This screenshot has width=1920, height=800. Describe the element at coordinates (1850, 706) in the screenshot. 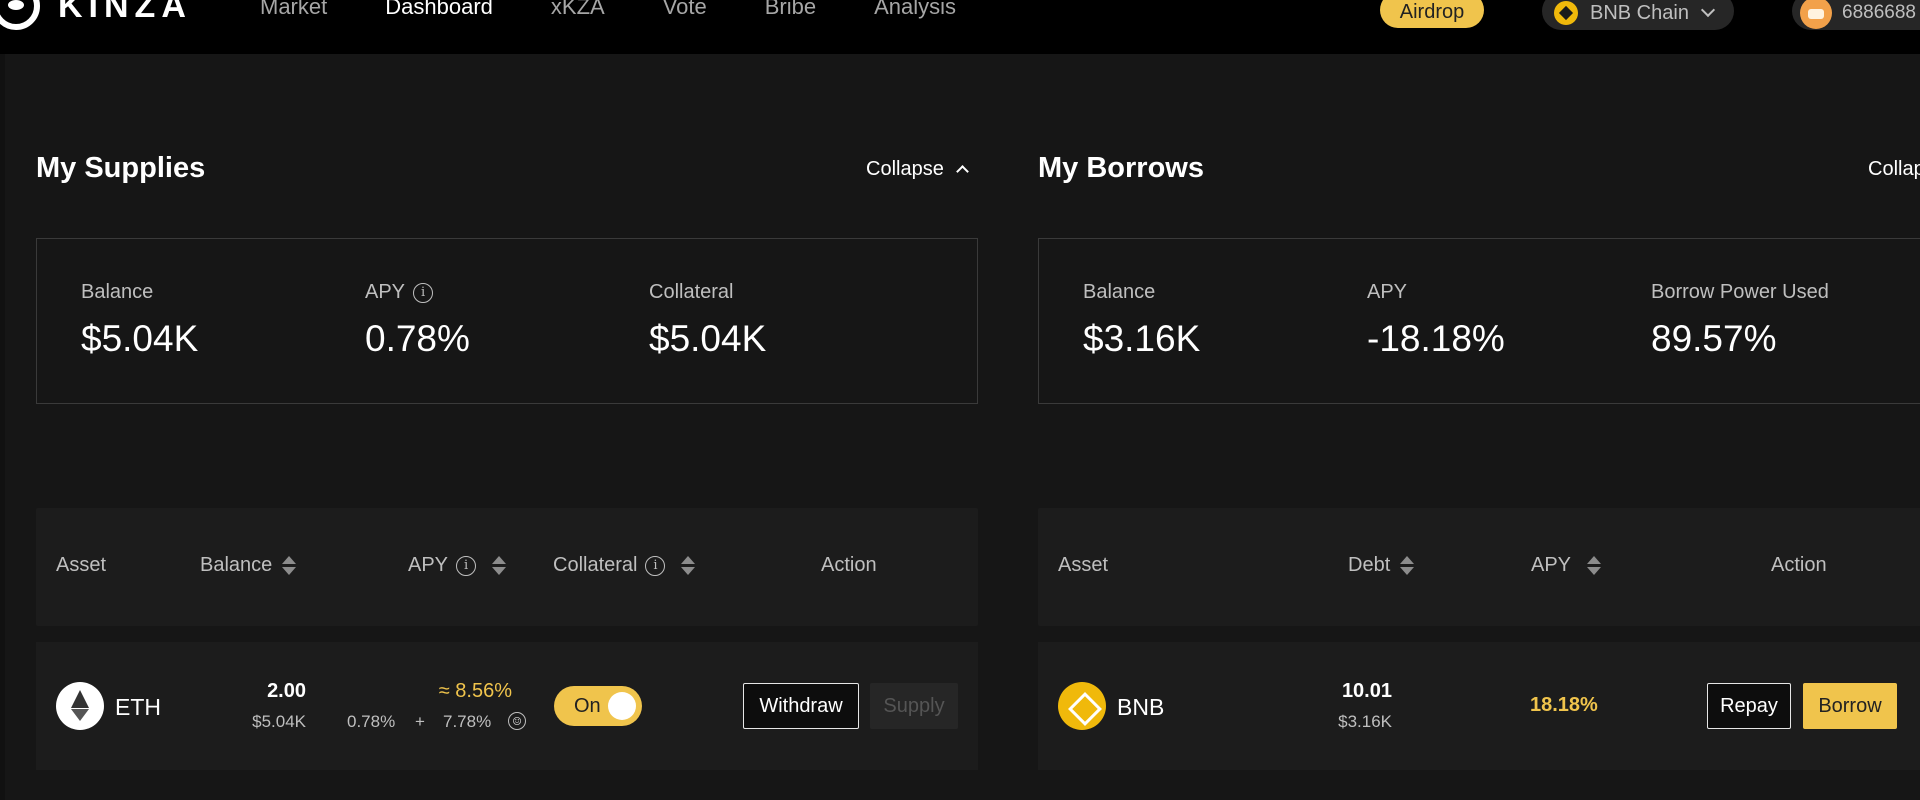

I see `borrow-button: Borrow` at that location.